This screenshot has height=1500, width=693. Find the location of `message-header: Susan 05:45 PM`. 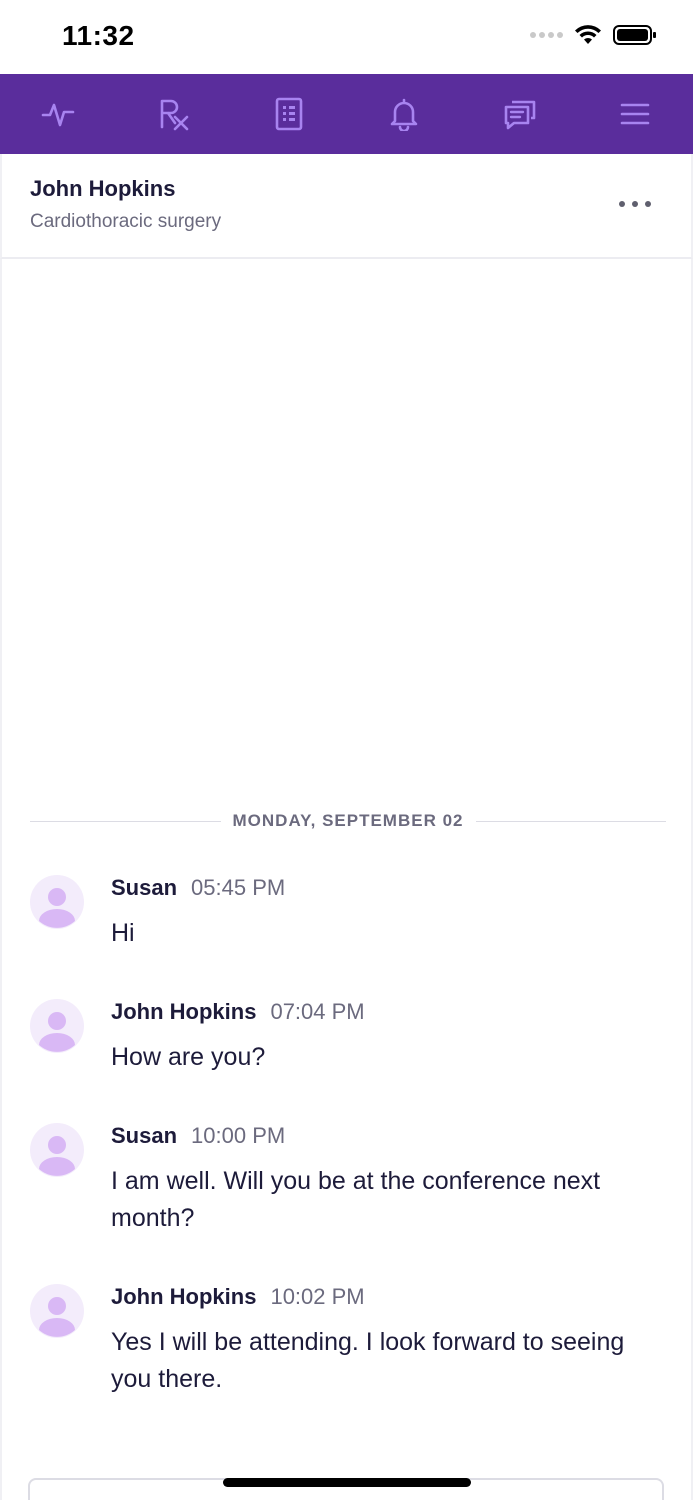

message-header: Susan 05:45 PM is located at coordinates (388, 888).